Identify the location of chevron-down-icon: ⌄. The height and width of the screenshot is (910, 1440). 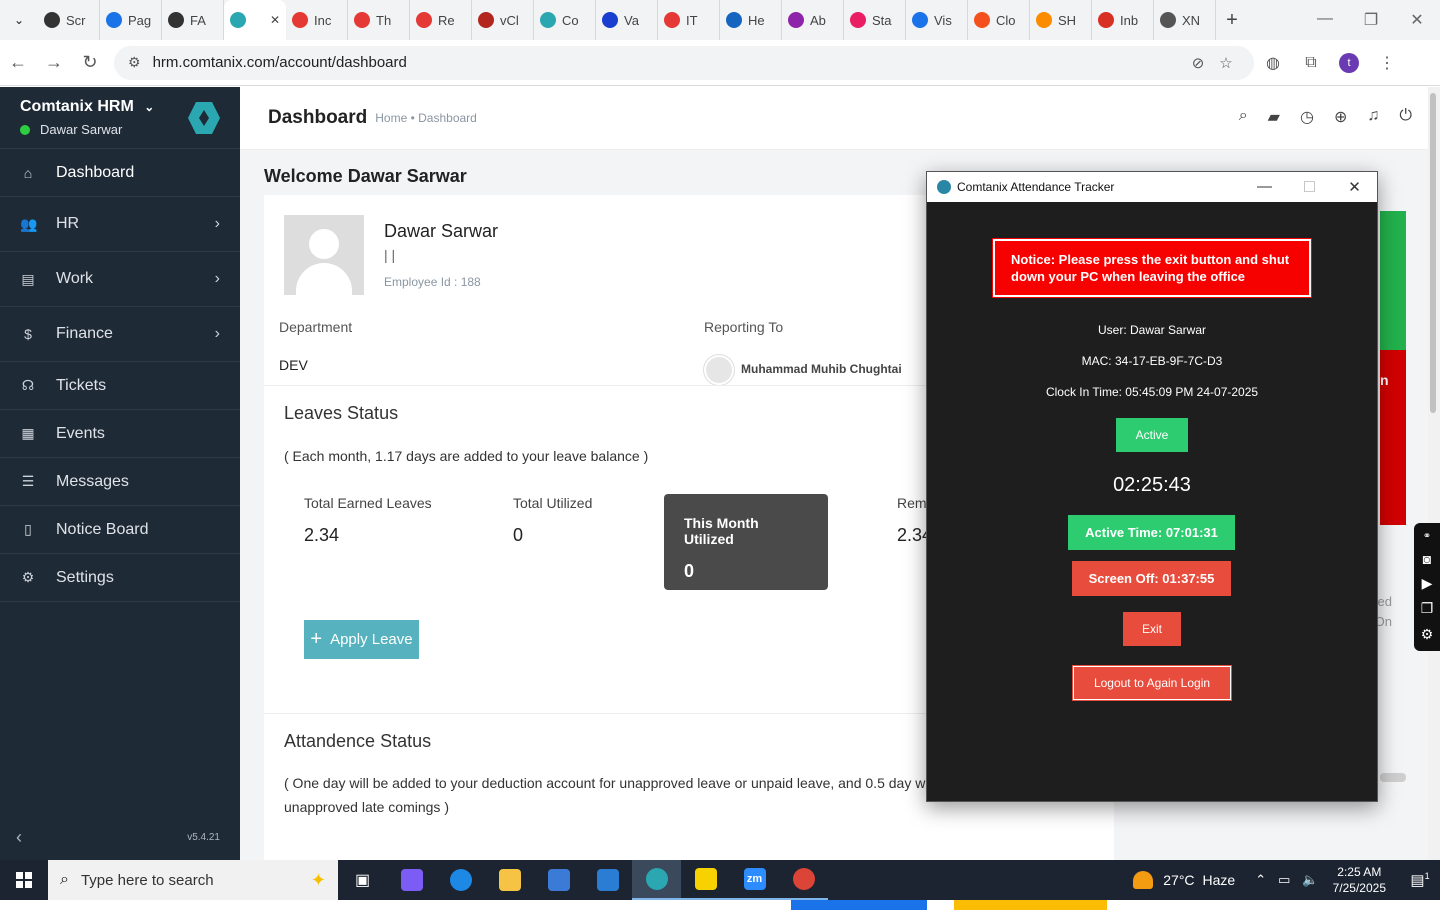
(149, 107).